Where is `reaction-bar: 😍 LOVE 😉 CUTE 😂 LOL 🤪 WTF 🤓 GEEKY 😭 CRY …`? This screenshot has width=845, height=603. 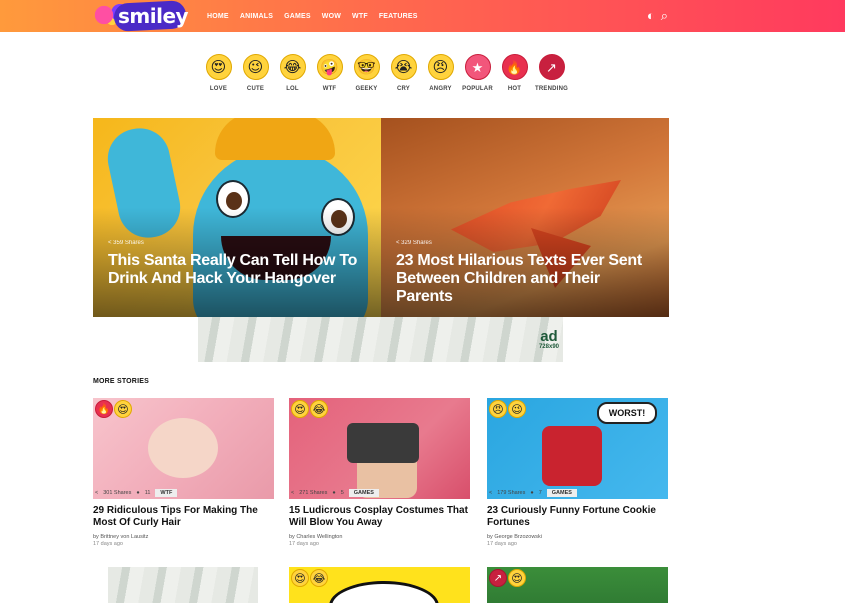 reaction-bar: 😍 LOVE 😉 CUTE 😂 LOL 🤪 WTF 🤓 GEEKY 😭 CRY … is located at coordinates (385, 73).